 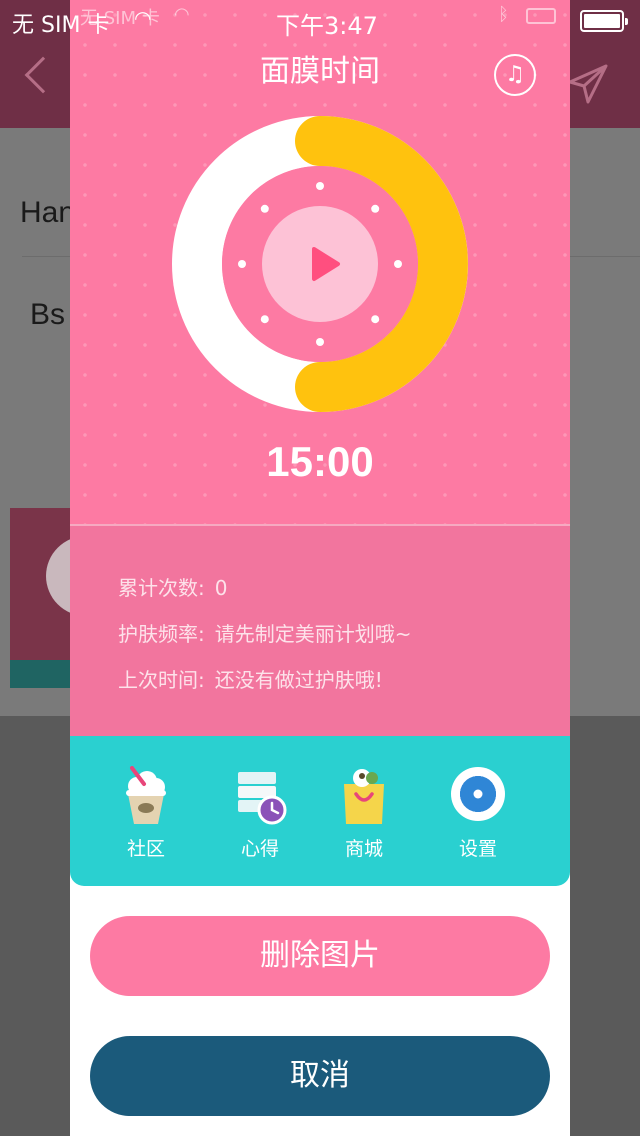 What do you see at coordinates (320, 956) in the screenshot?
I see `delete-image-button: 删除图片` at bounding box center [320, 956].